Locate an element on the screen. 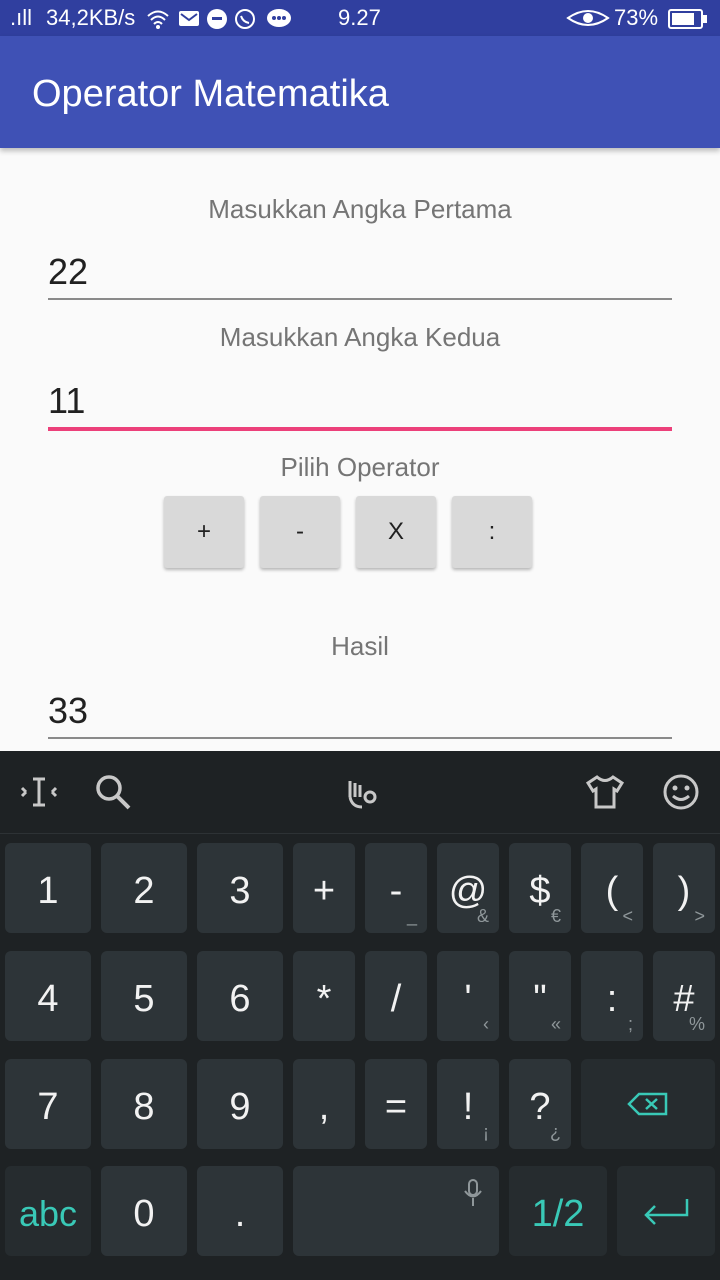 This screenshot has height=1280, width=720. enter-icon is located at coordinates (666, 1212).